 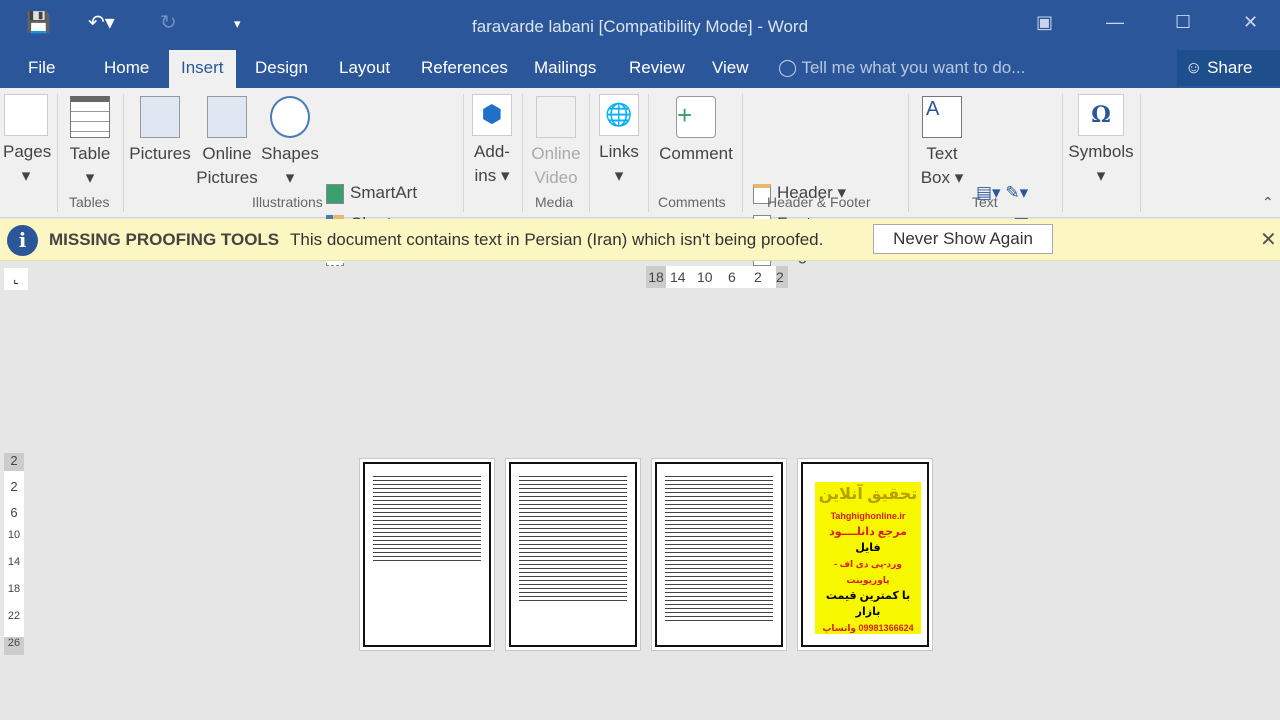 What do you see at coordinates (227, 117) in the screenshot?
I see `online-pictures-icon` at bounding box center [227, 117].